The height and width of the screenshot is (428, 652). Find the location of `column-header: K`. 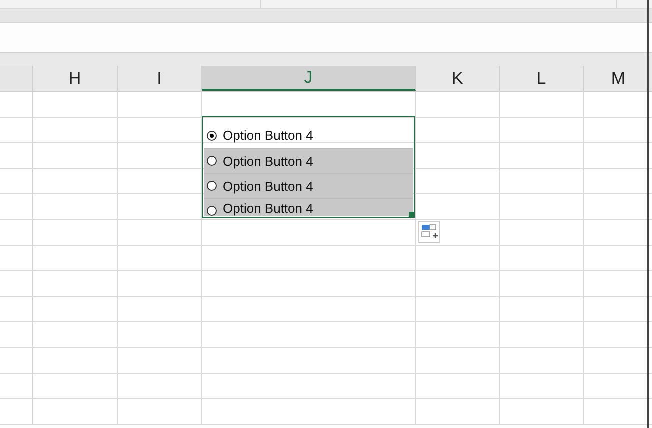

column-header: K is located at coordinates (458, 78).